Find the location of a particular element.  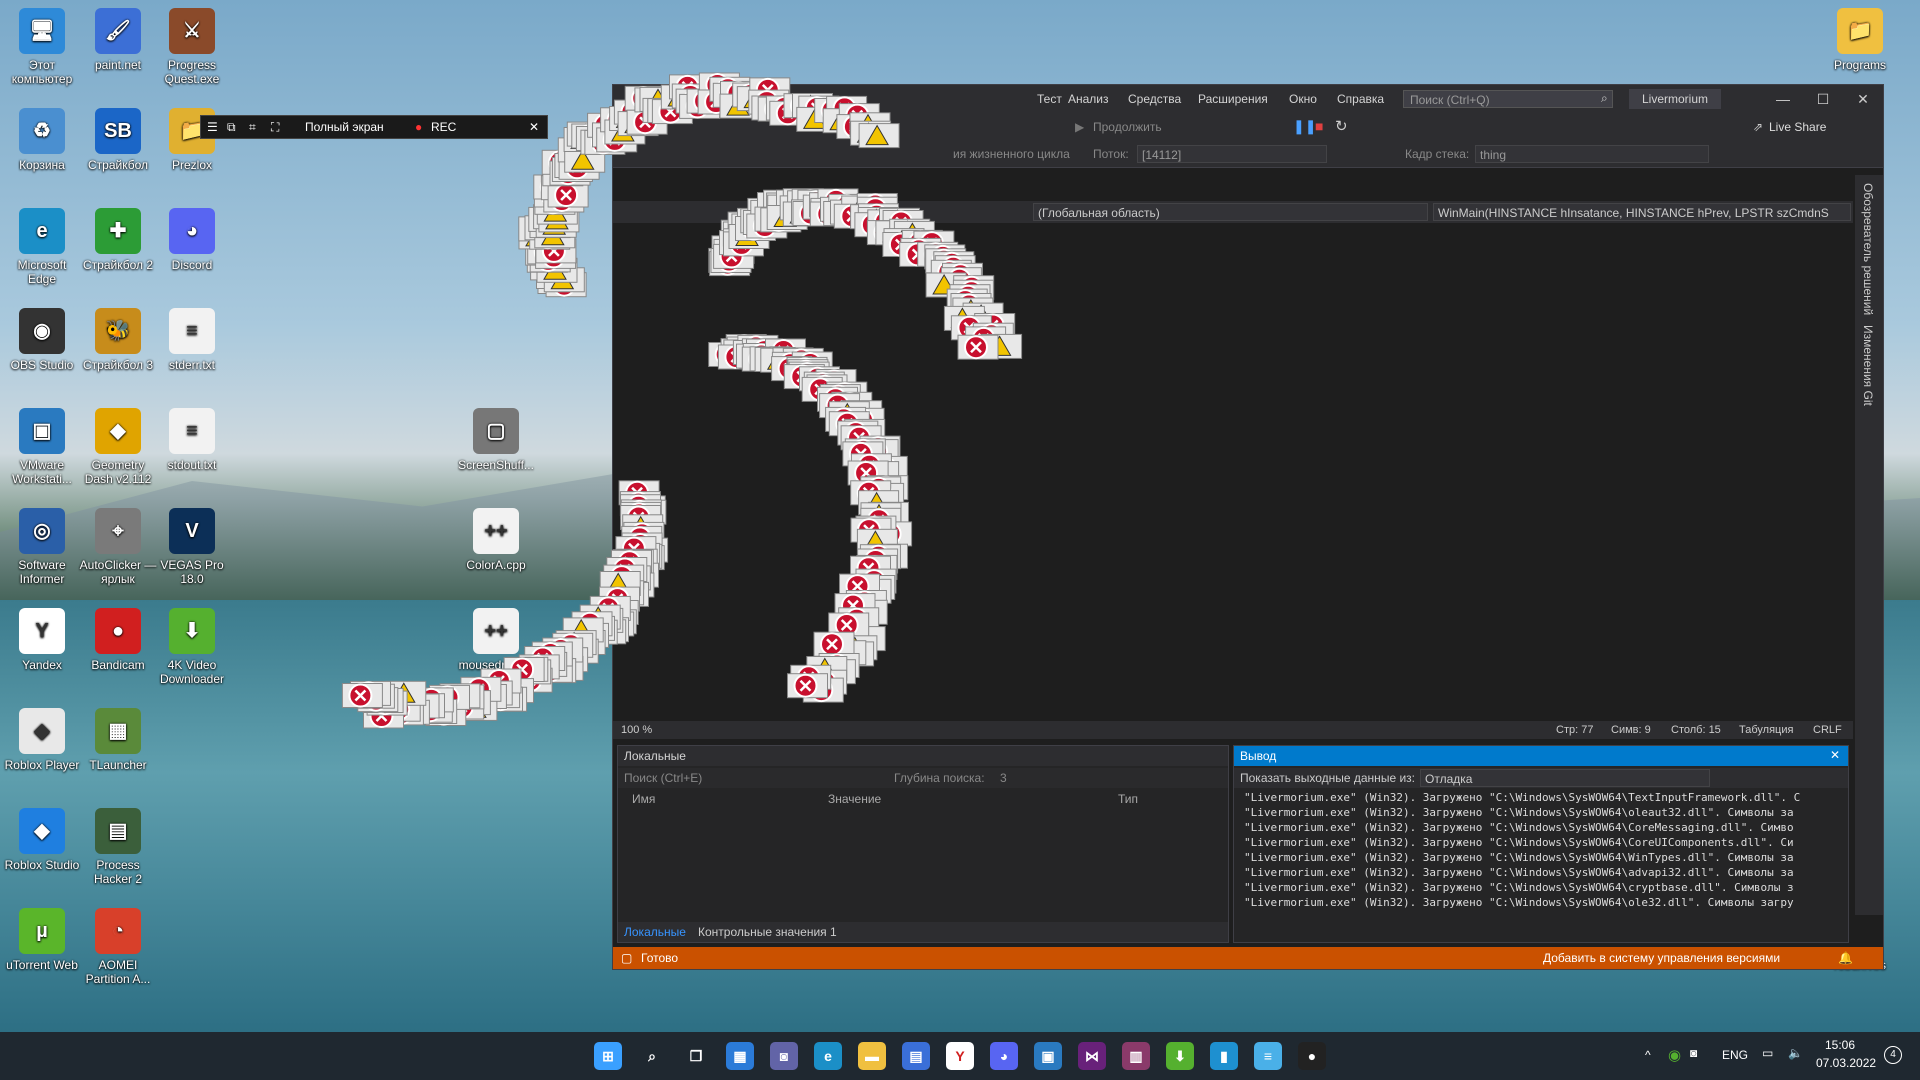

desktop-icon: ◉ OBS Studio is located at coordinates (42, 340).